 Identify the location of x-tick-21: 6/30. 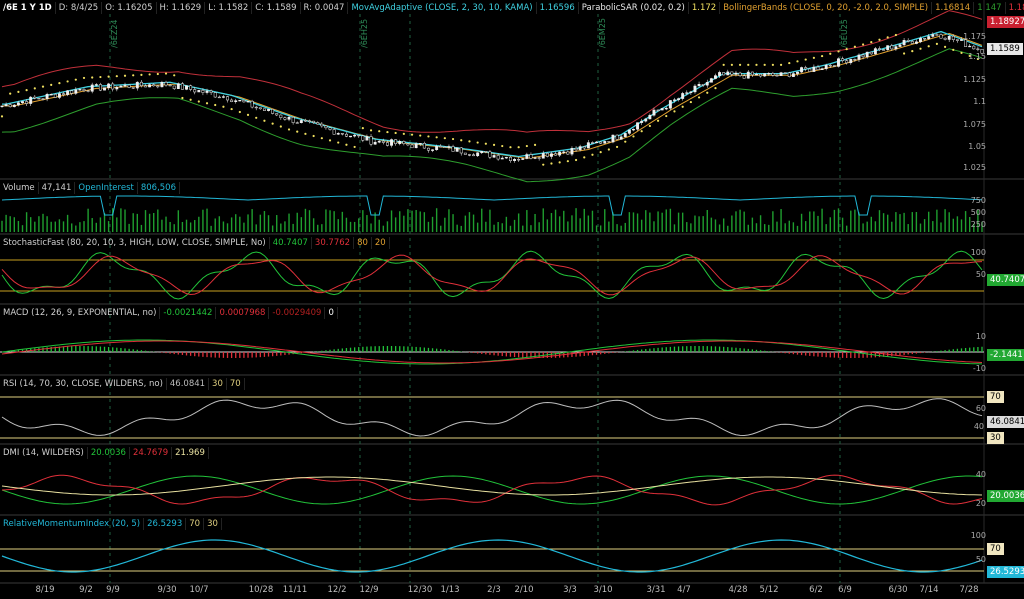
(898, 590).